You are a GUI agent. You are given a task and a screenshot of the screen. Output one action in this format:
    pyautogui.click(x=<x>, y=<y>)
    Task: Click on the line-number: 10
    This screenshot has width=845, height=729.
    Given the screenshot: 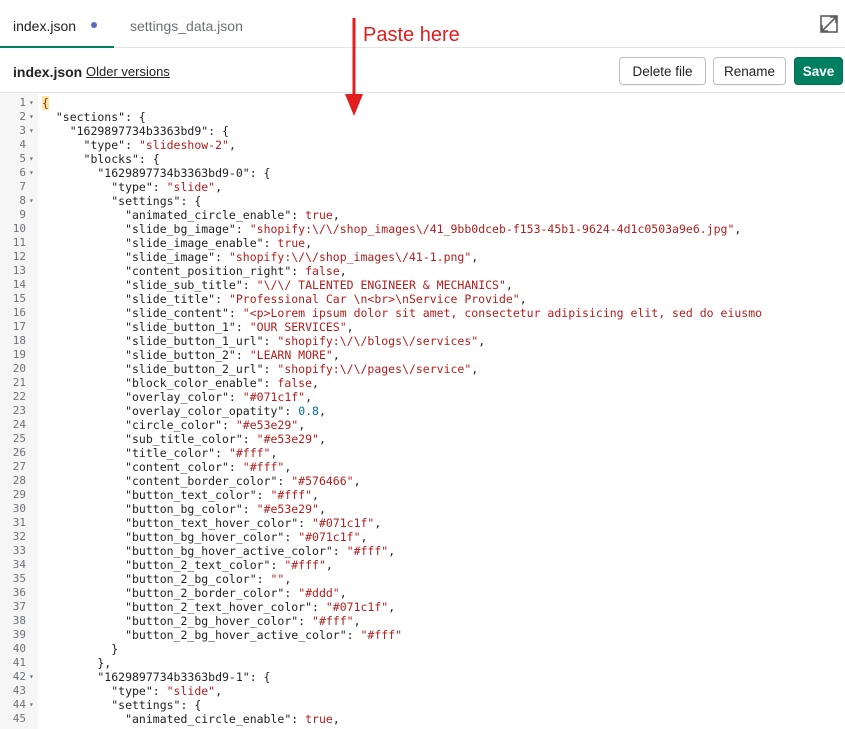 What is the action you would take?
    pyautogui.click(x=19, y=228)
    